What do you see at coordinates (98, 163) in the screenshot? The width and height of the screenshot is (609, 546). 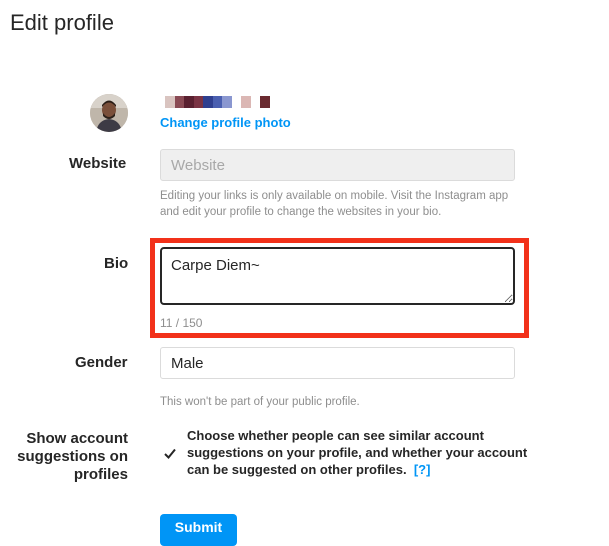 I see `website-label: Website` at bounding box center [98, 163].